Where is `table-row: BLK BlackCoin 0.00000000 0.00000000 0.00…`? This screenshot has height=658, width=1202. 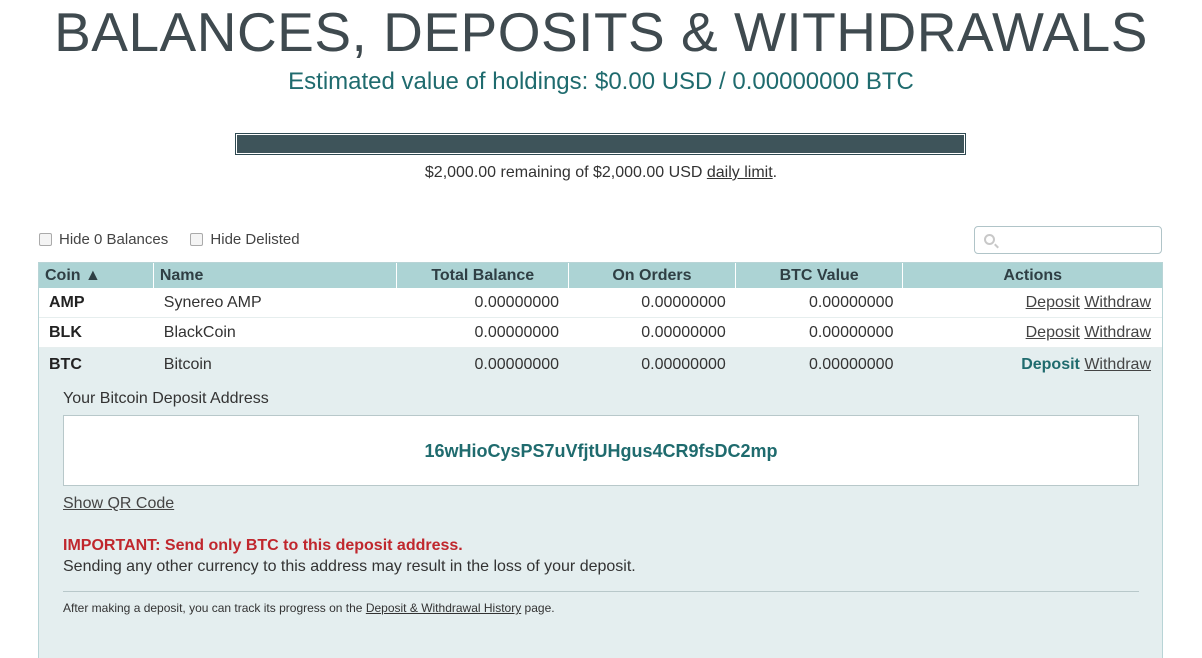
table-row: BLK BlackCoin 0.00000000 0.00000000 0.00… is located at coordinates (600, 333).